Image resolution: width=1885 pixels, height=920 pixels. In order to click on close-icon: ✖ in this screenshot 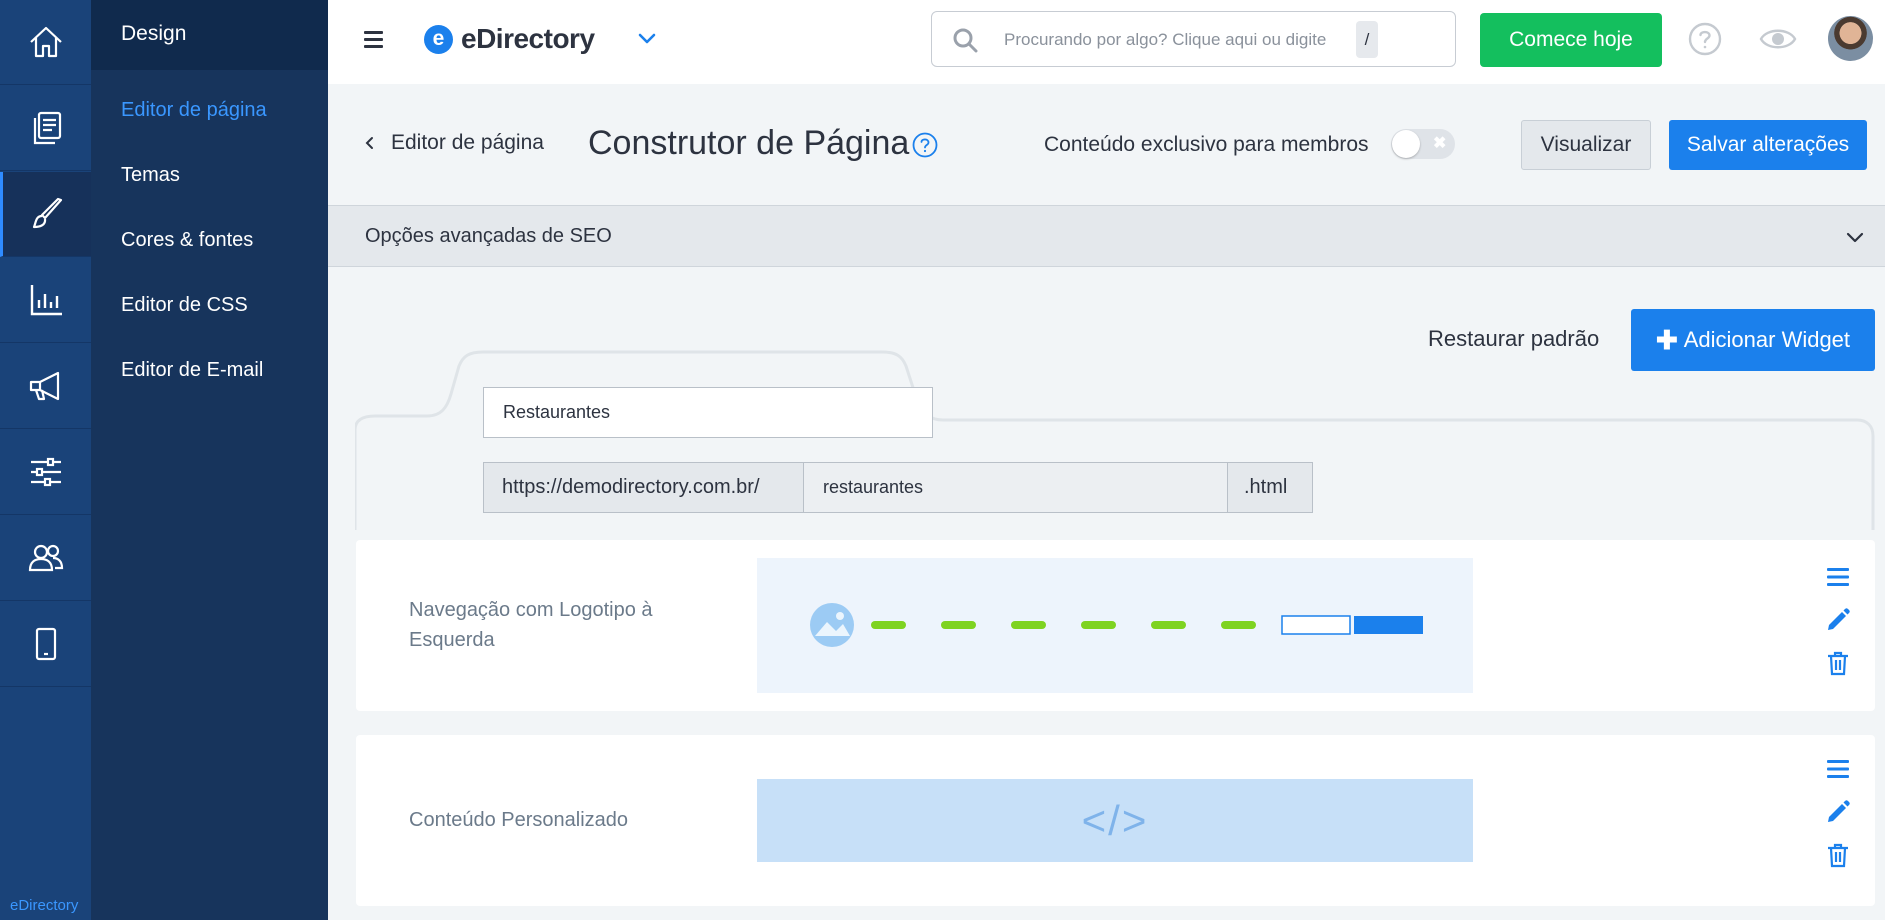, I will do `click(1440, 143)`.